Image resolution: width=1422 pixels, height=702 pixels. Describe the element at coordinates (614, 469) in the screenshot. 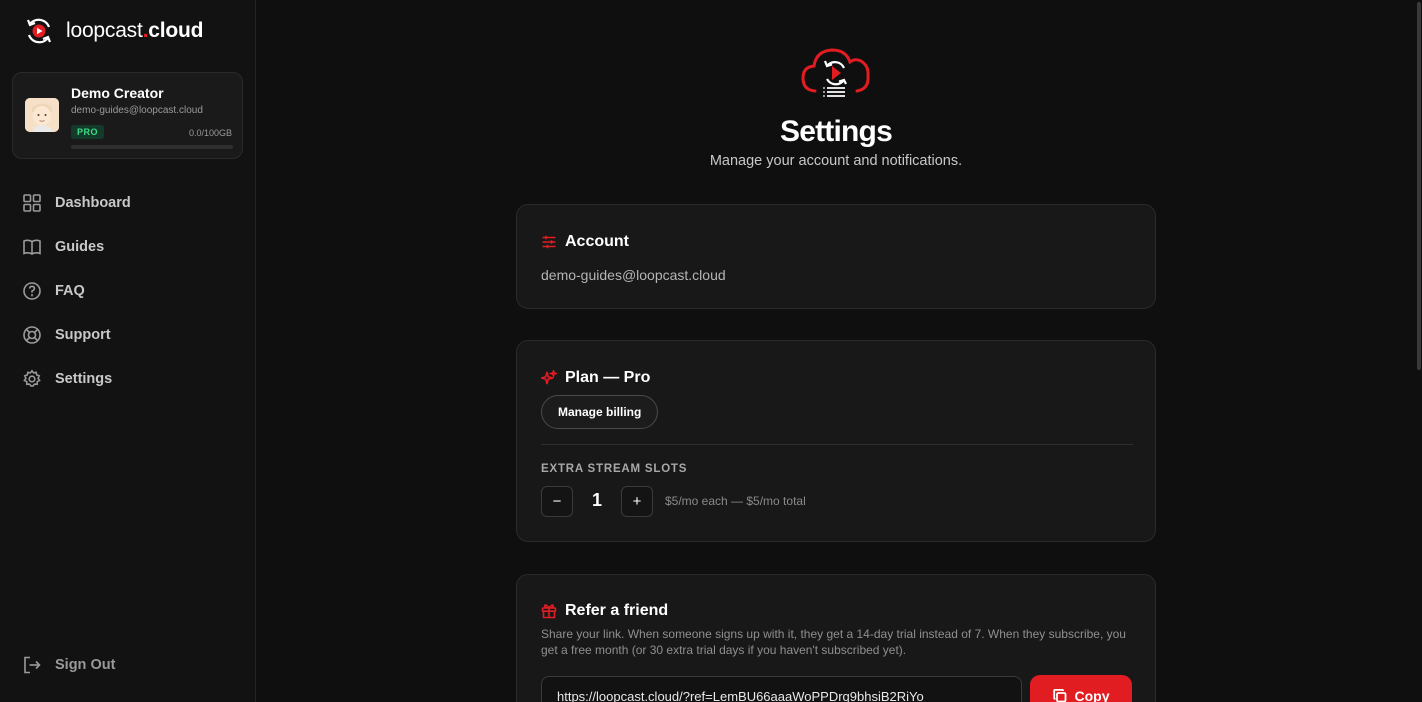

I see `extra-slots-label: EXTRA STREAM SLOTS` at that location.